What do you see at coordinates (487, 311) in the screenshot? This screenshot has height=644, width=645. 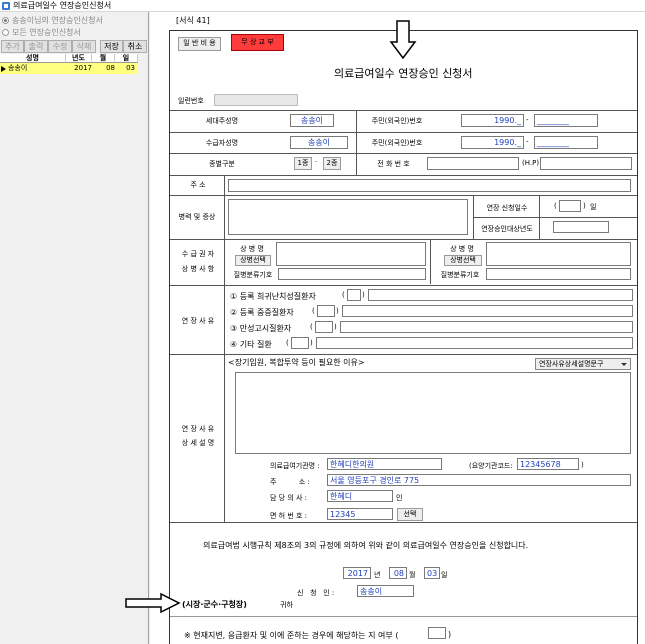 I see `reason-item-2-input` at bounding box center [487, 311].